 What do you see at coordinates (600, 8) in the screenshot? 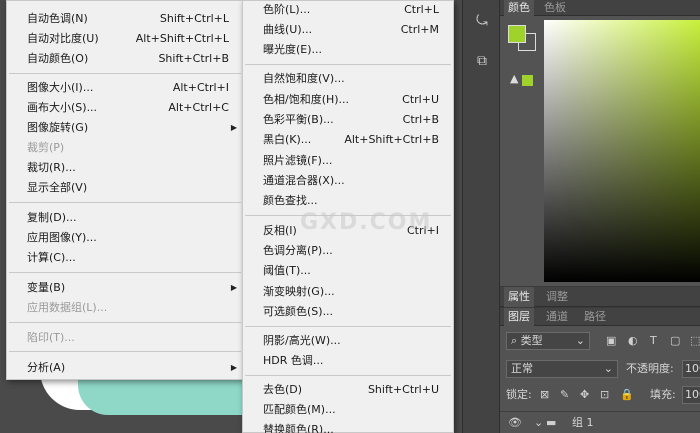
I see `color-panel-tabs: 颜色 色板` at bounding box center [600, 8].